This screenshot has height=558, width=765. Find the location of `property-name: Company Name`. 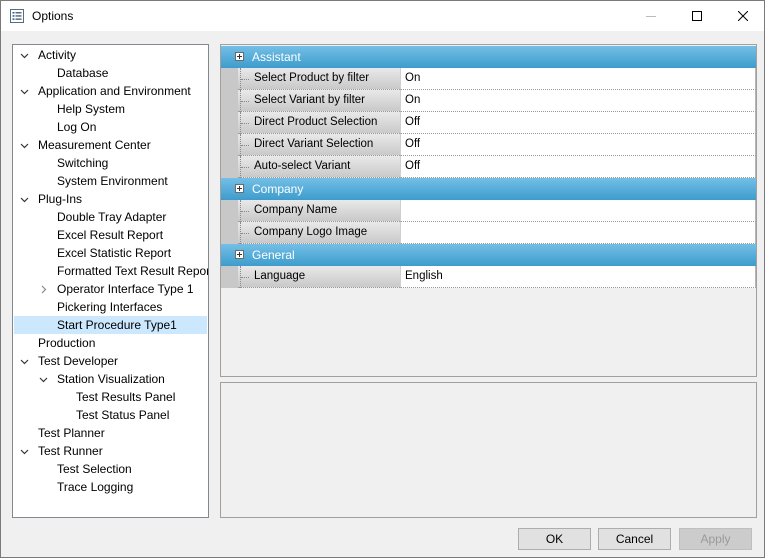

property-name: Company Name is located at coordinates (319, 211).